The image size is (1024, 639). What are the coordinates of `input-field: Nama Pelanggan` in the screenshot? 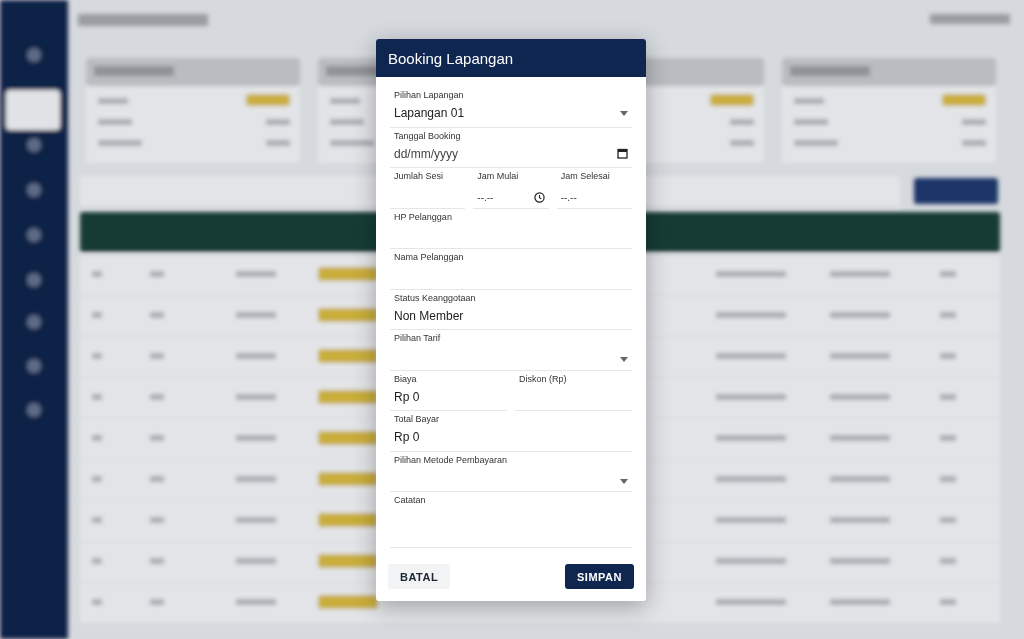 It's located at (511, 269).